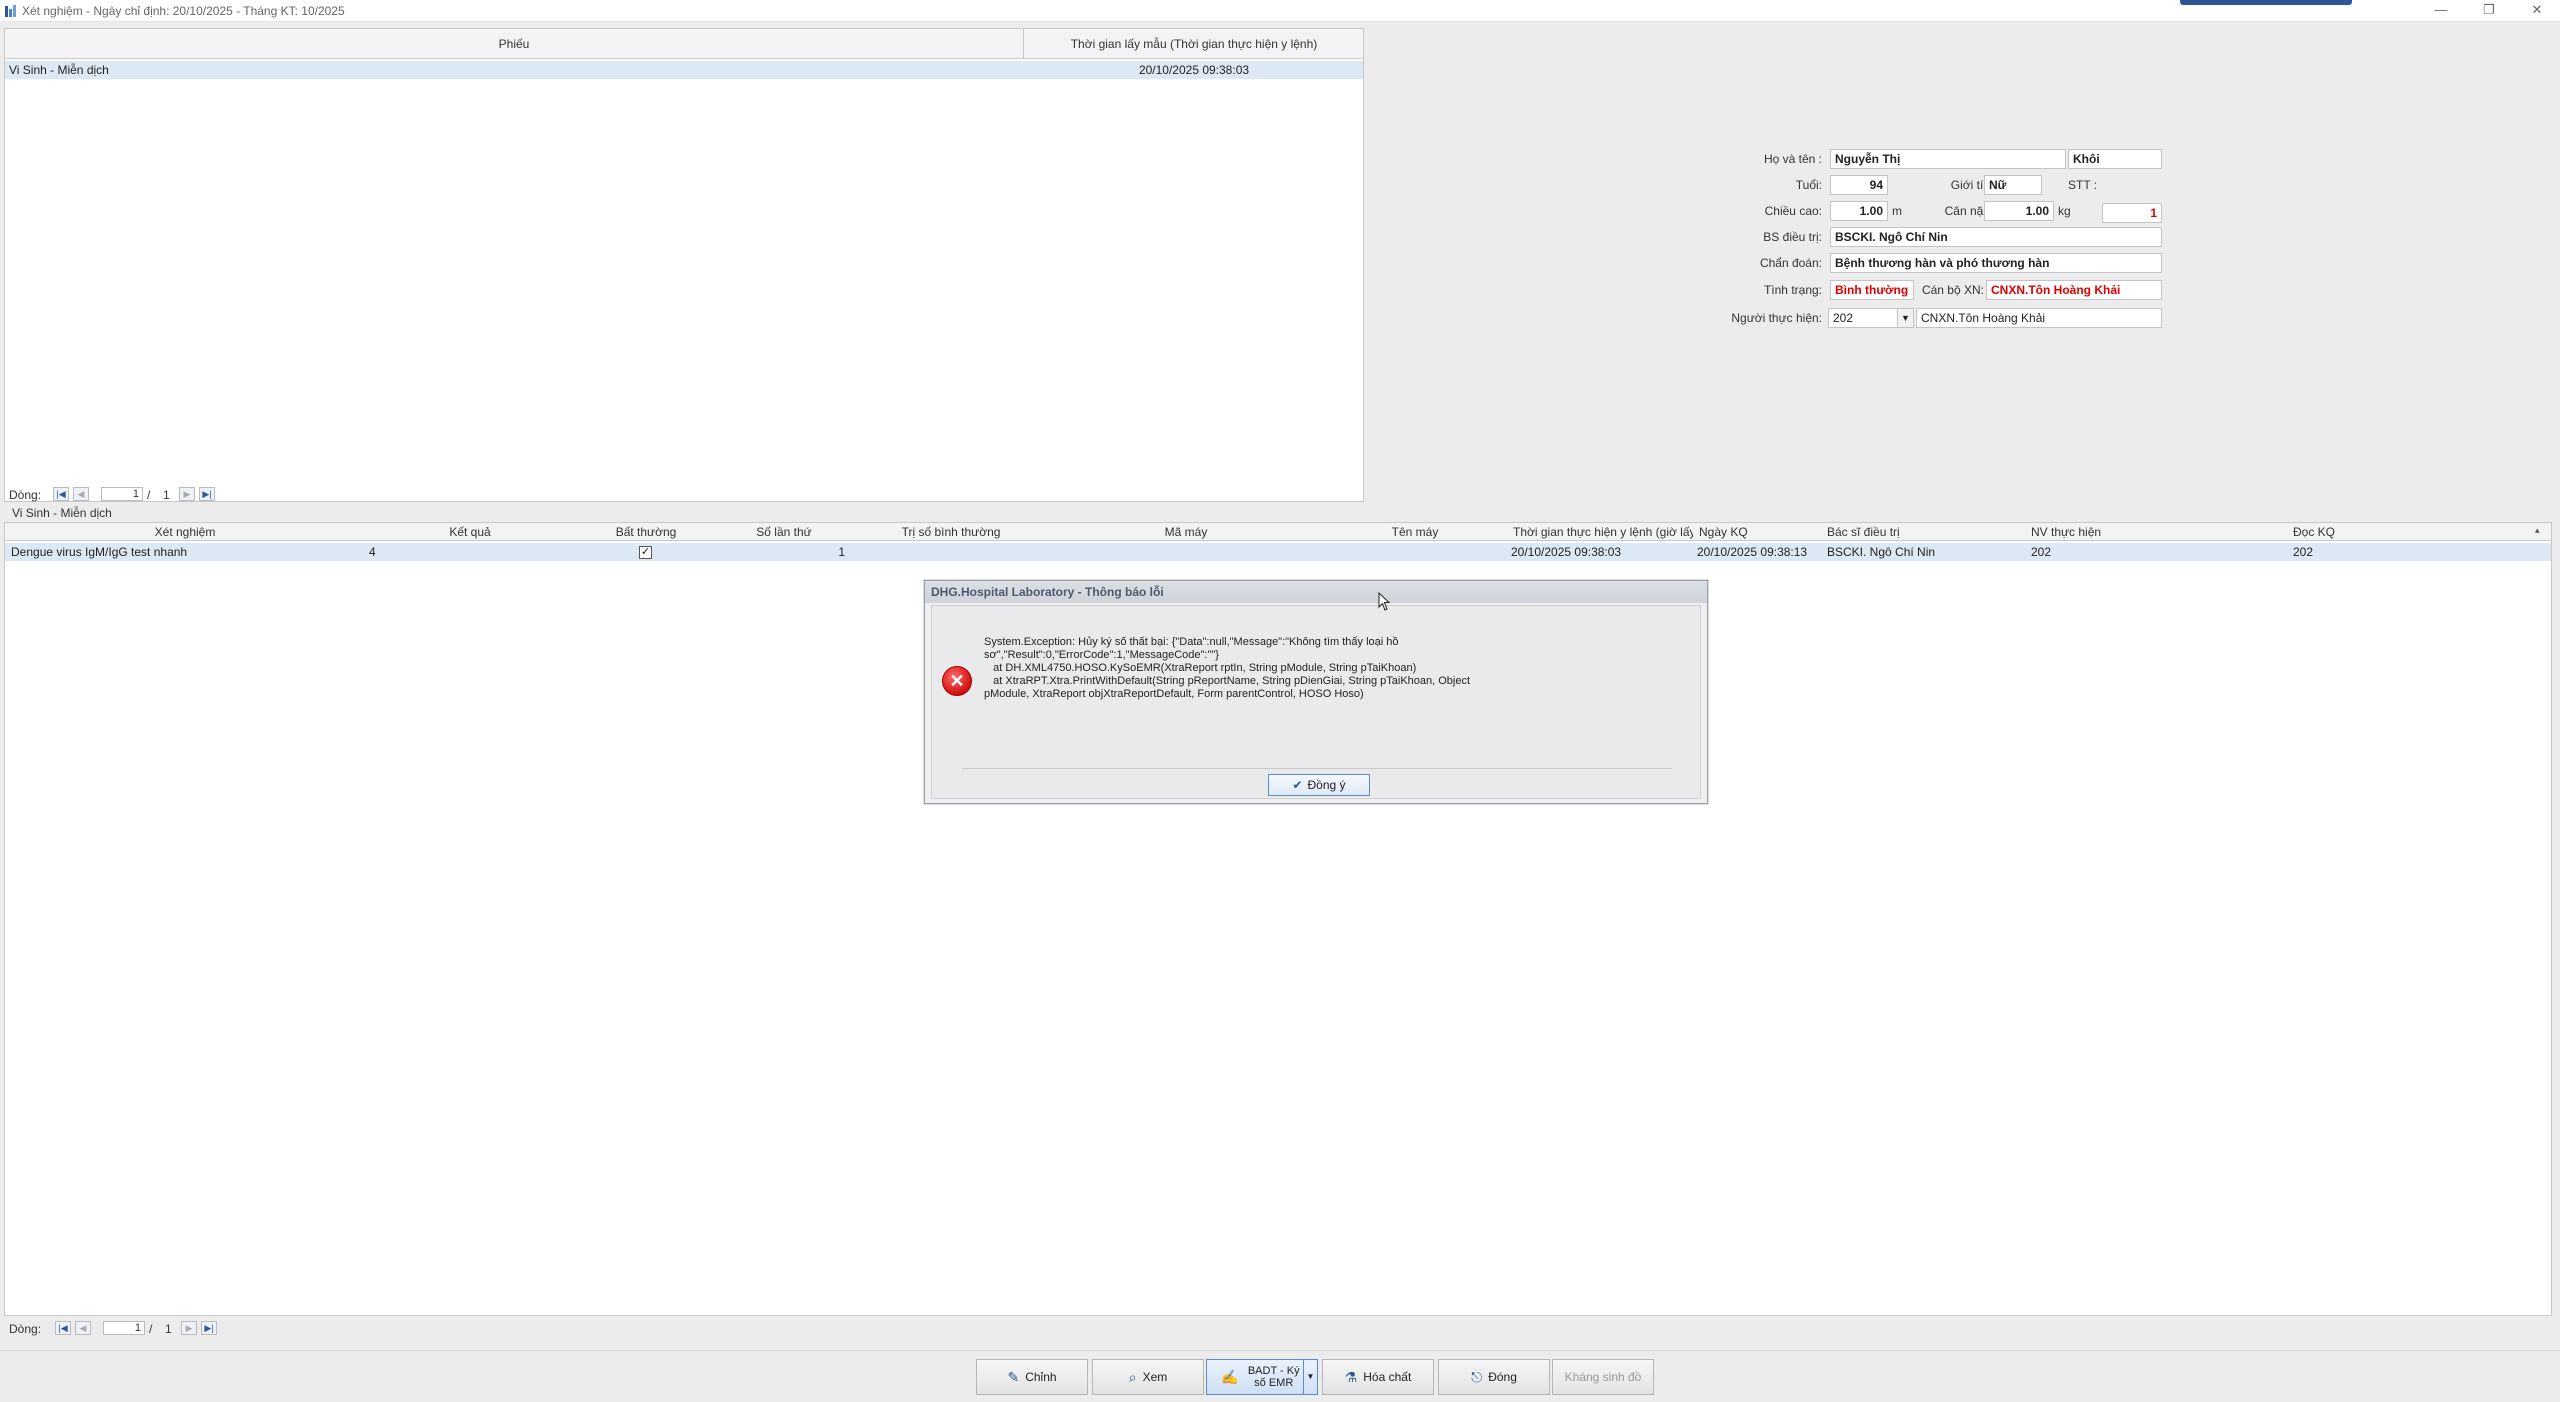 This screenshot has width=2560, height=1402. What do you see at coordinates (2537, 11) in the screenshot?
I see `close-window-button: ✕` at bounding box center [2537, 11].